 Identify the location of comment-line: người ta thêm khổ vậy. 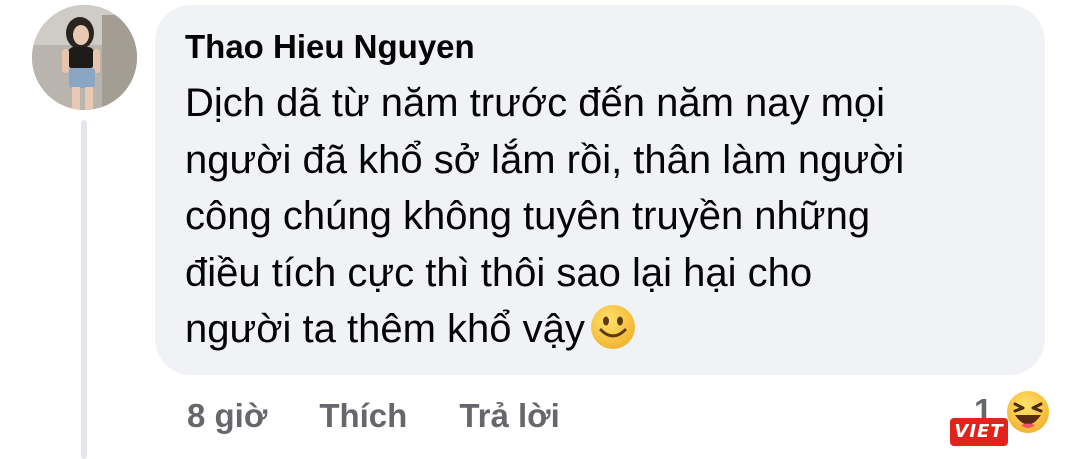
(385, 329).